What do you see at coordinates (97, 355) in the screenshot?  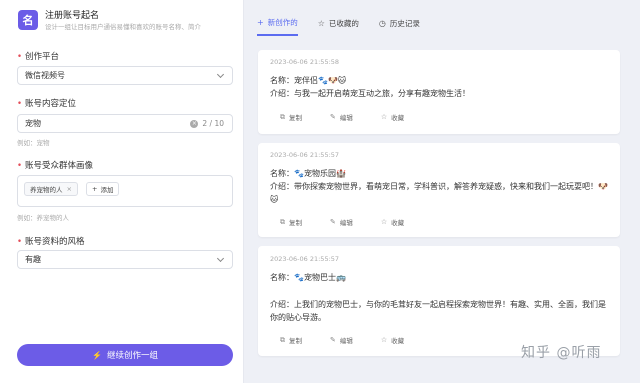 I see `magic-wand-icon: ⚡` at bounding box center [97, 355].